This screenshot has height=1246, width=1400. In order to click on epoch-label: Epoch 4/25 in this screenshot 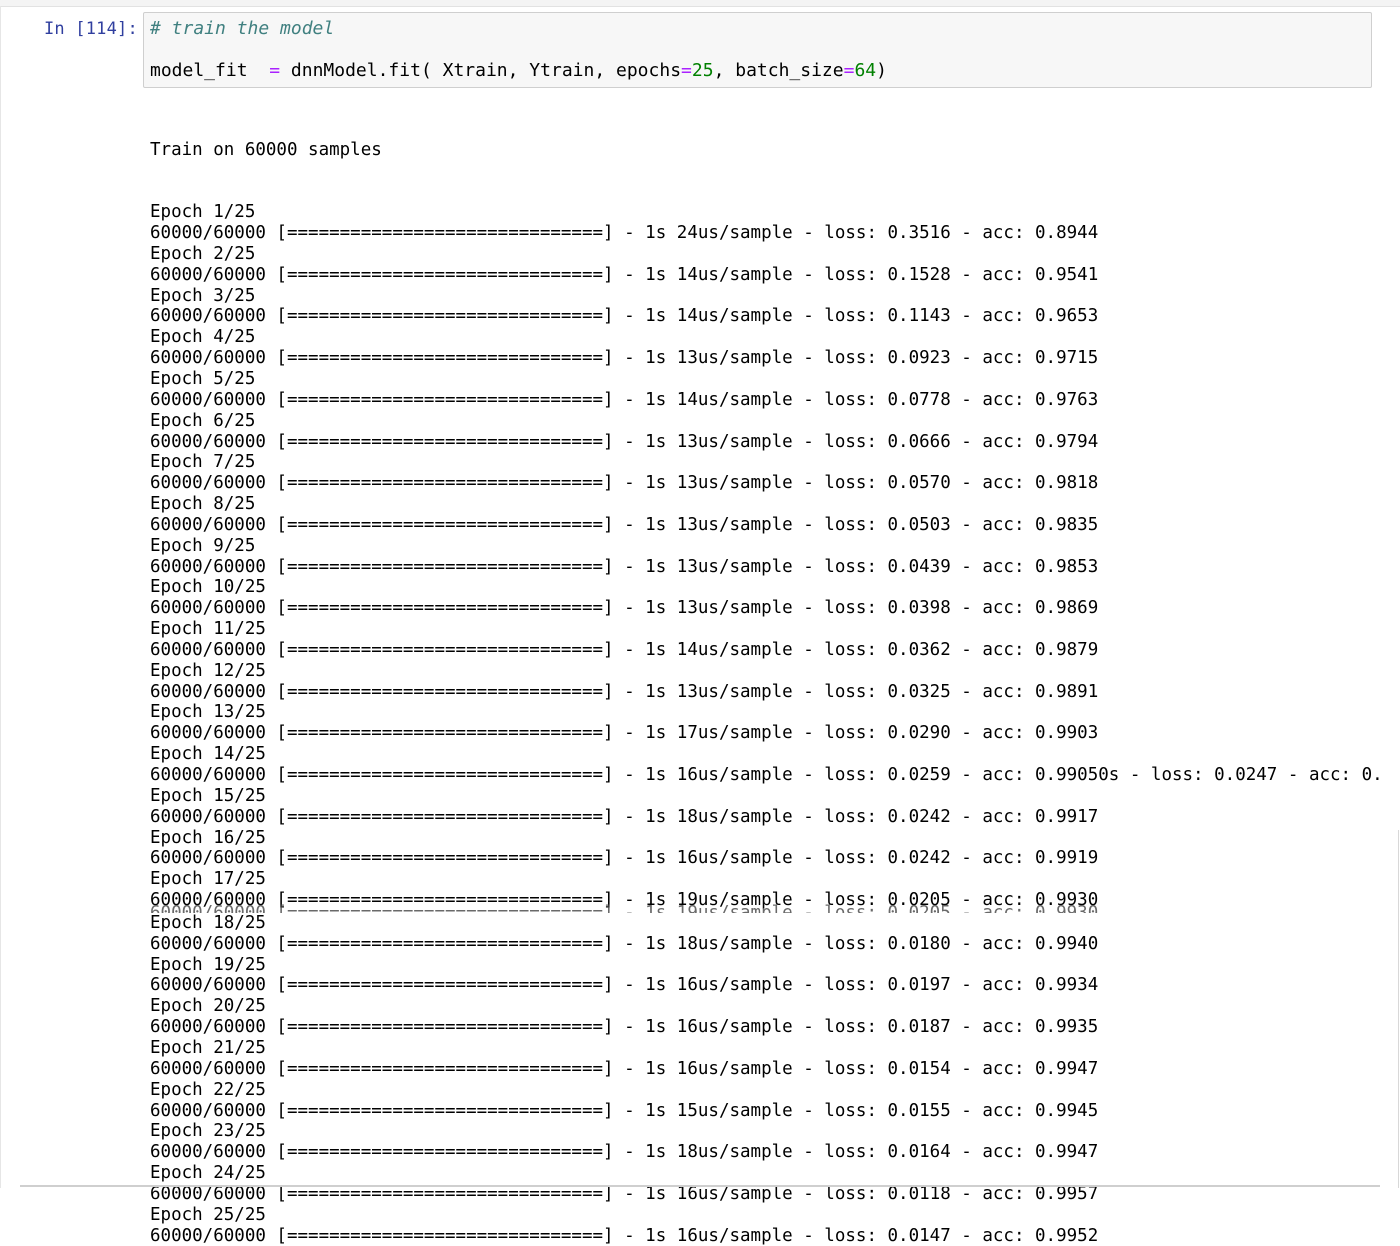, I will do `click(203, 337)`.